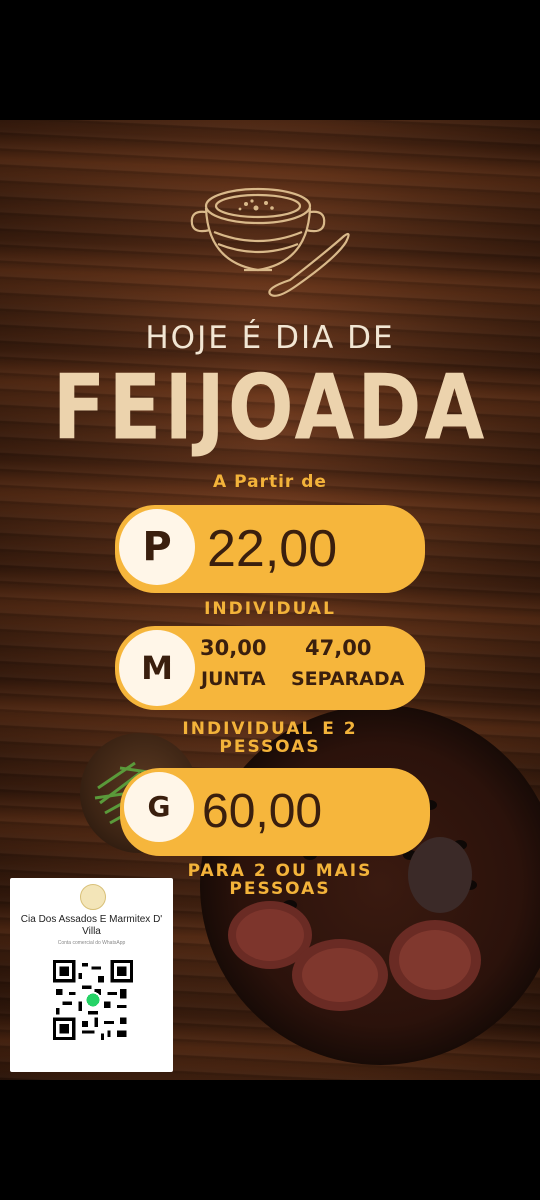 The height and width of the screenshot is (1200, 540). What do you see at coordinates (93, 897) in the screenshot?
I see `business-logo` at bounding box center [93, 897].